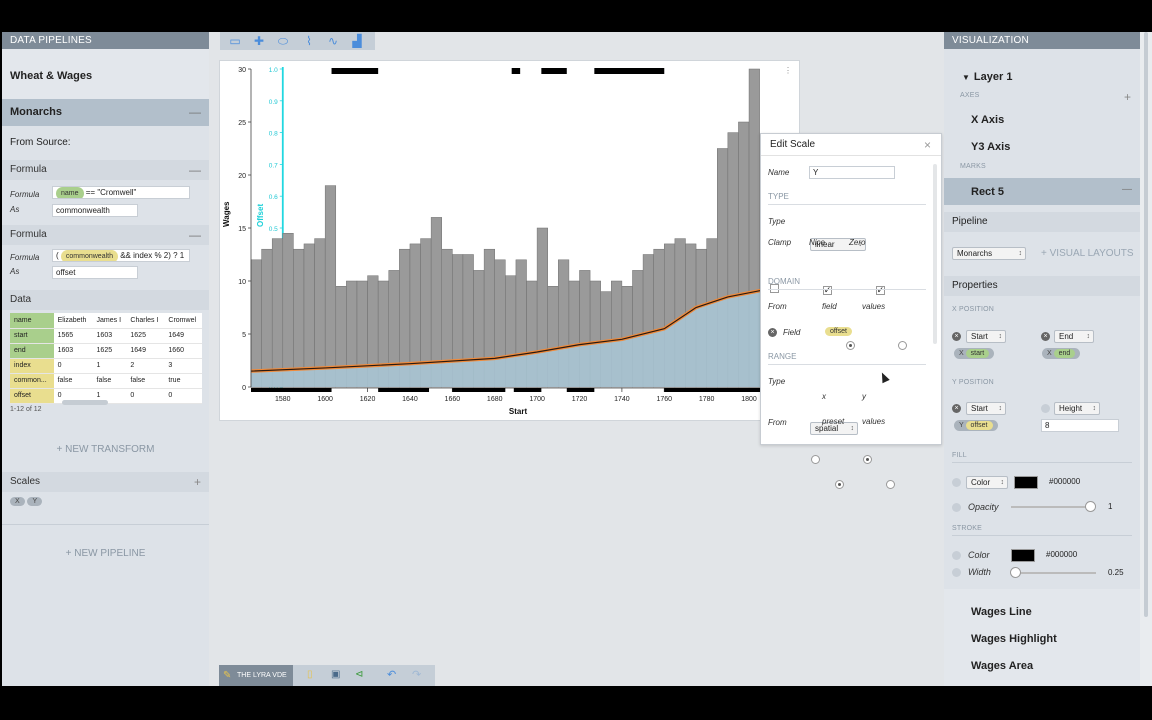 Image resolution: width=1152 pixels, height=720 pixels. Describe the element at coordinates (986, 408) in the screenshot. I see `y-start-select: Start` at that location.